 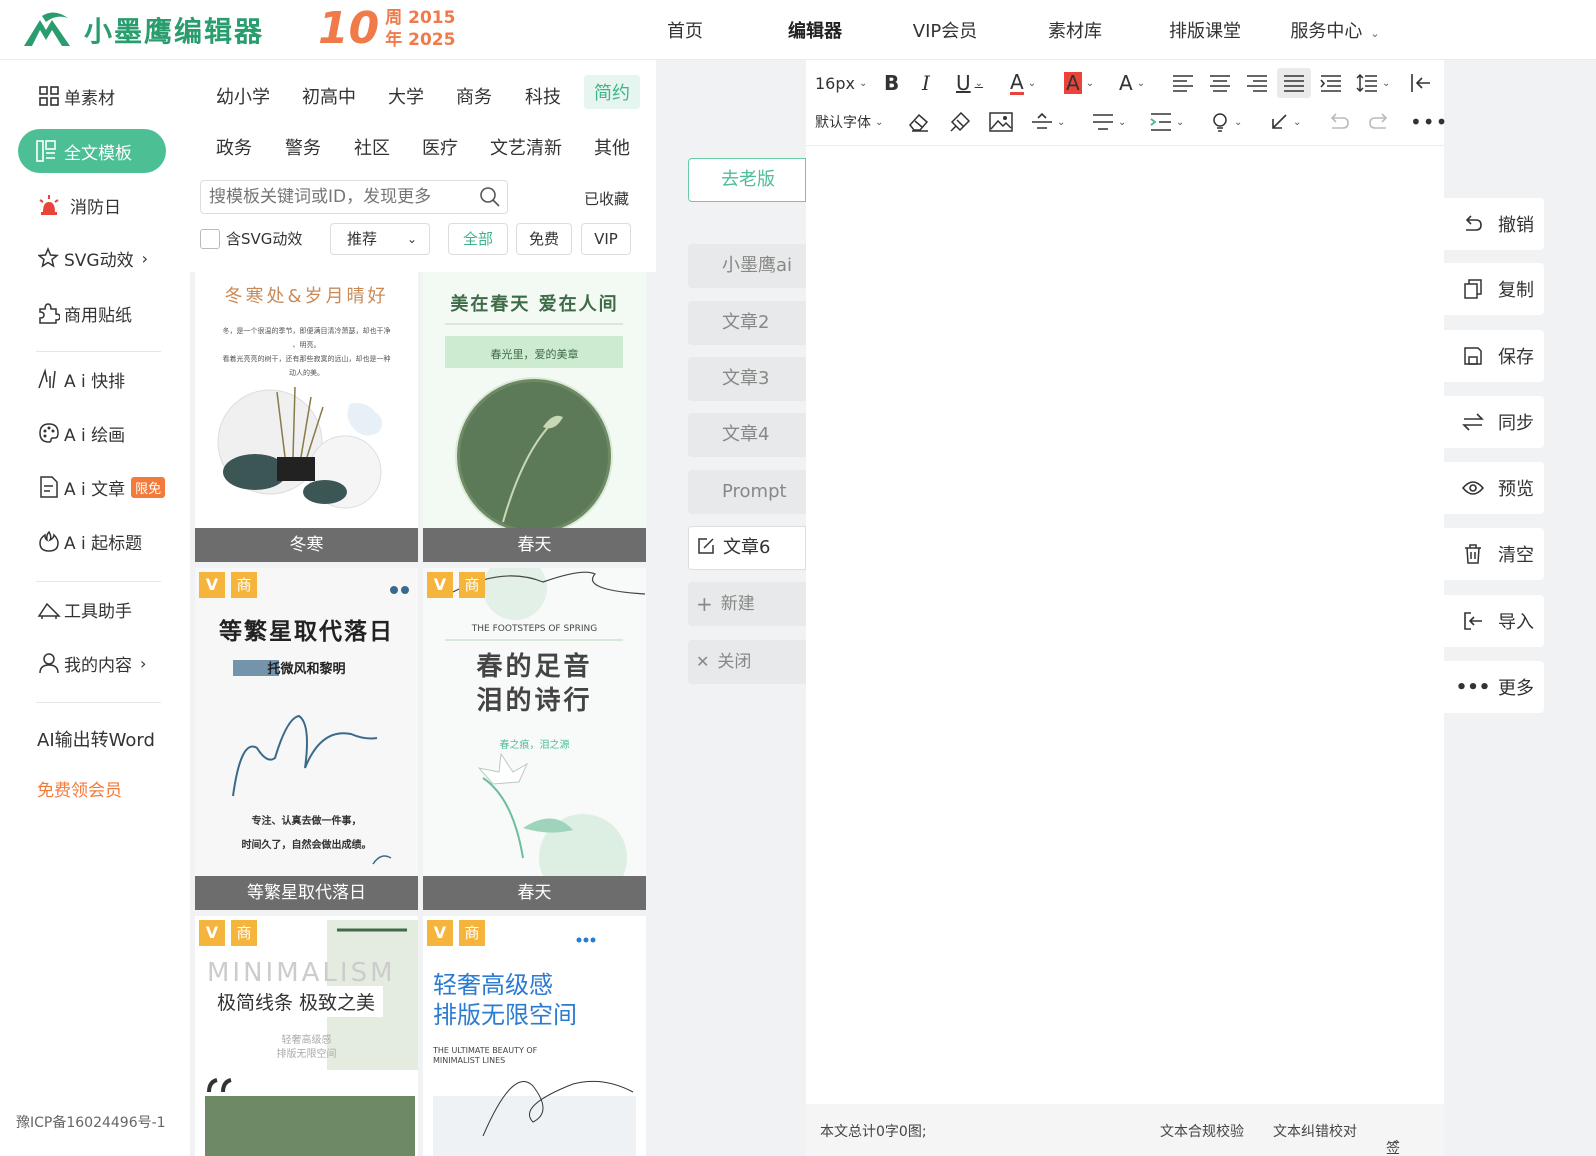 What do you see at coordinates (1331, 83) in the screenshot?
I see `indent-icon` at bounding box center [1331, 83].